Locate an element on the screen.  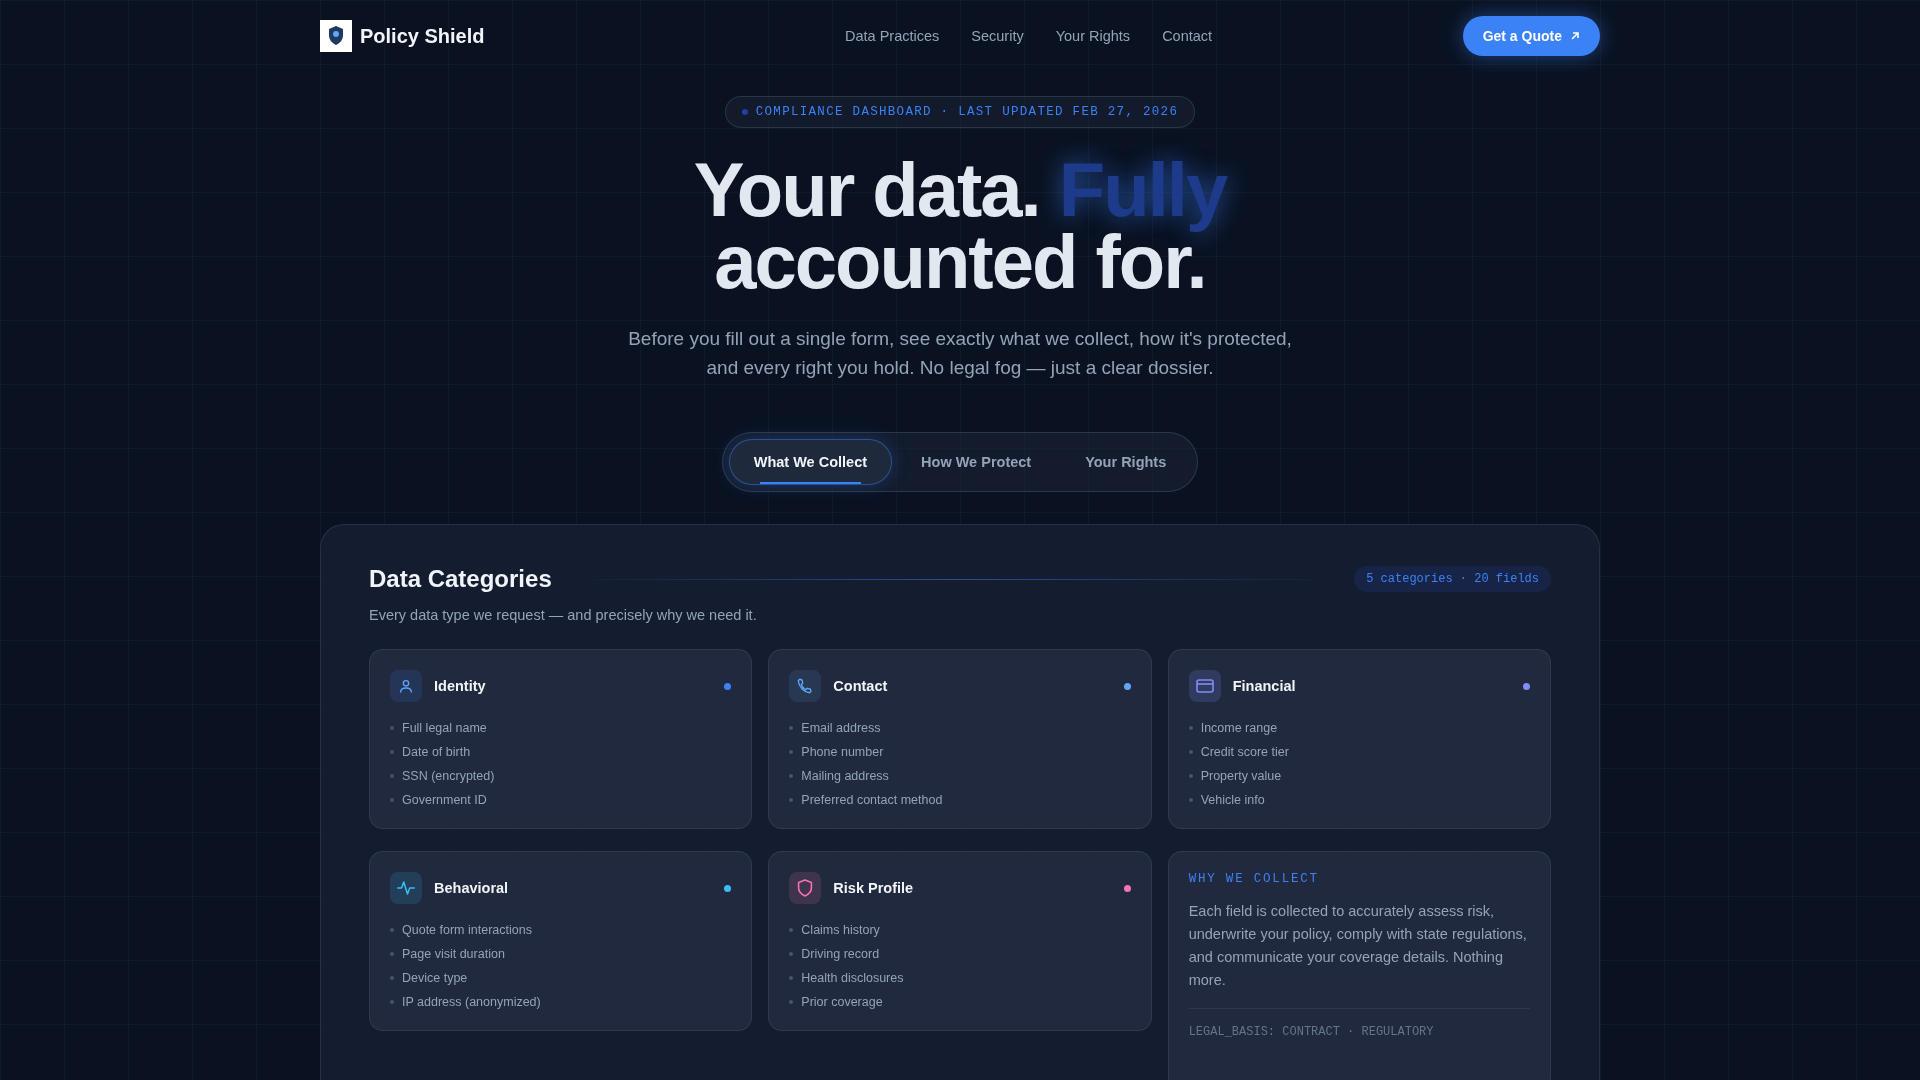
tab: Your Rights is located at coordinates (1126, 462).